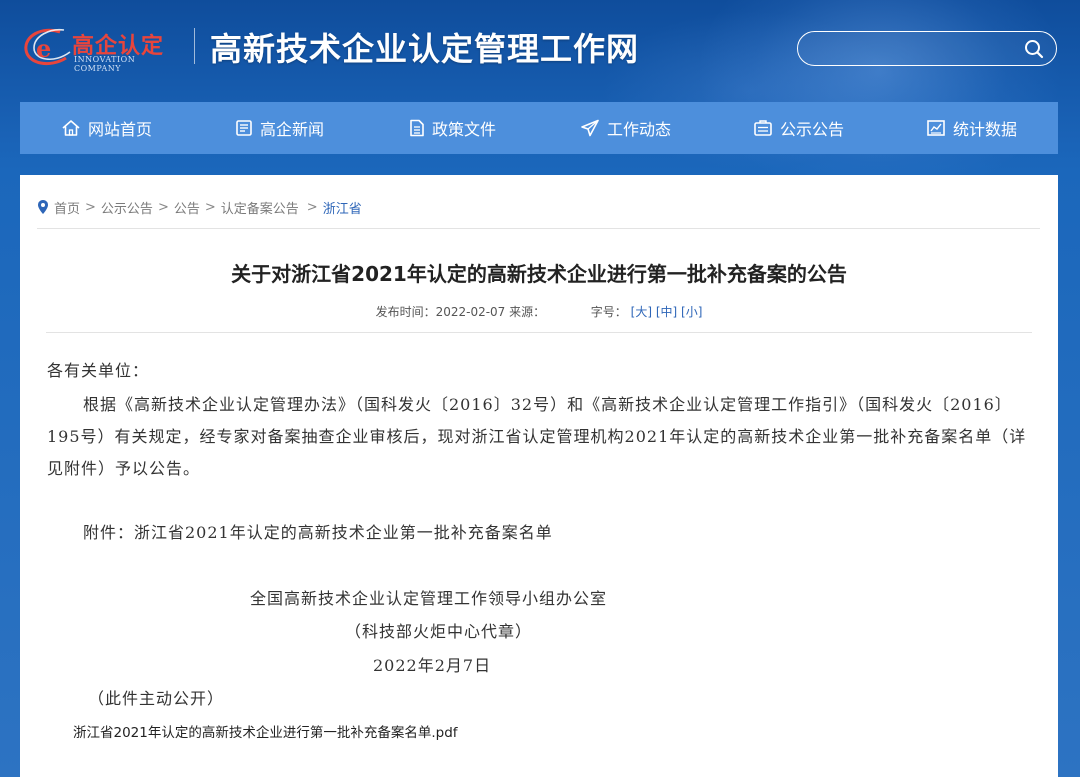 The width and height of the screenshot is (1080, 777). I want to click on nav-item-work: 工作动态, so click(625, 128).